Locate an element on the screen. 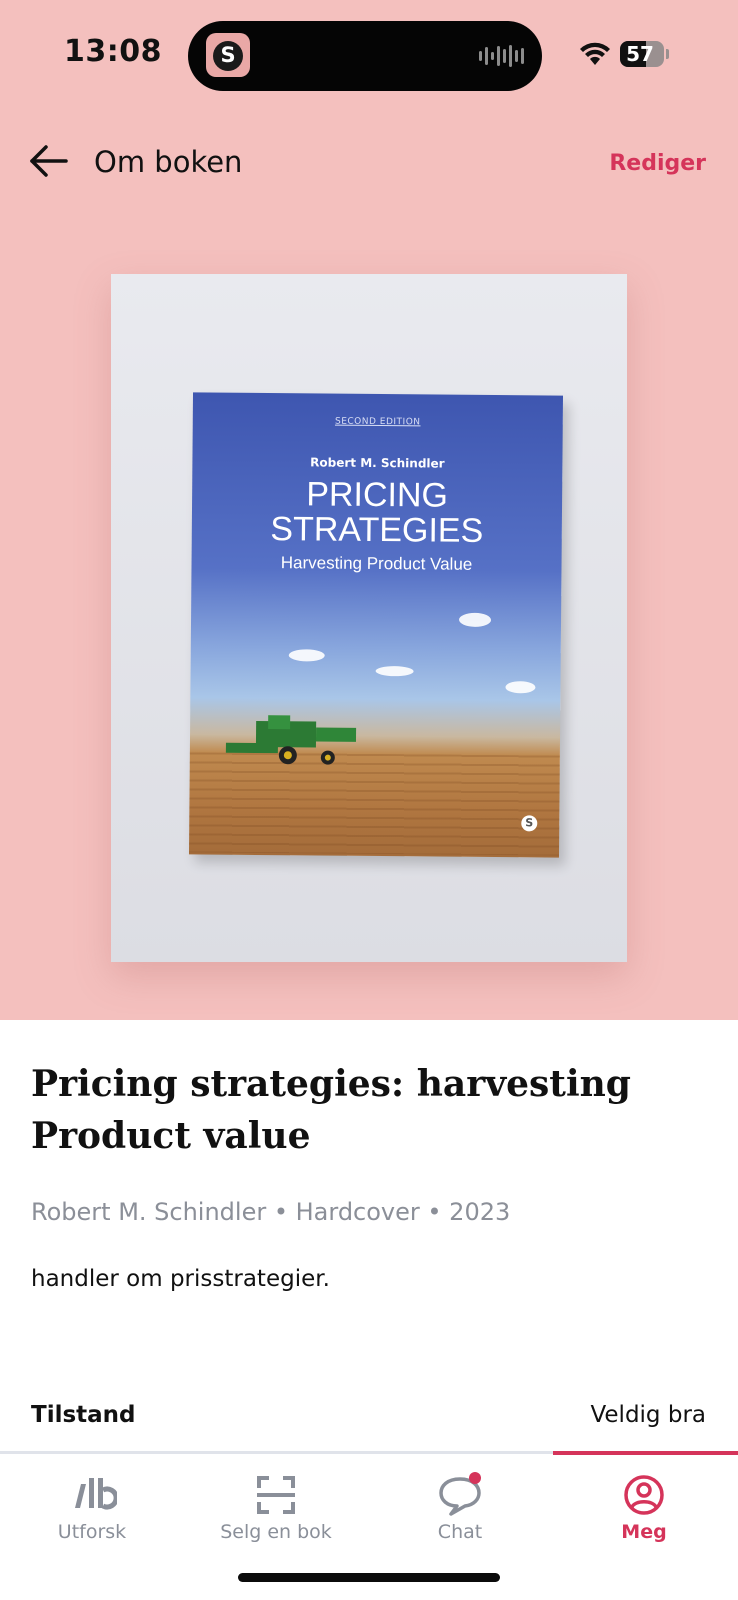 Image resolution: width=738 pixels, height=1600 pixels. book-description: handler om prisstrategier. is located at coordinates (180, 1279).